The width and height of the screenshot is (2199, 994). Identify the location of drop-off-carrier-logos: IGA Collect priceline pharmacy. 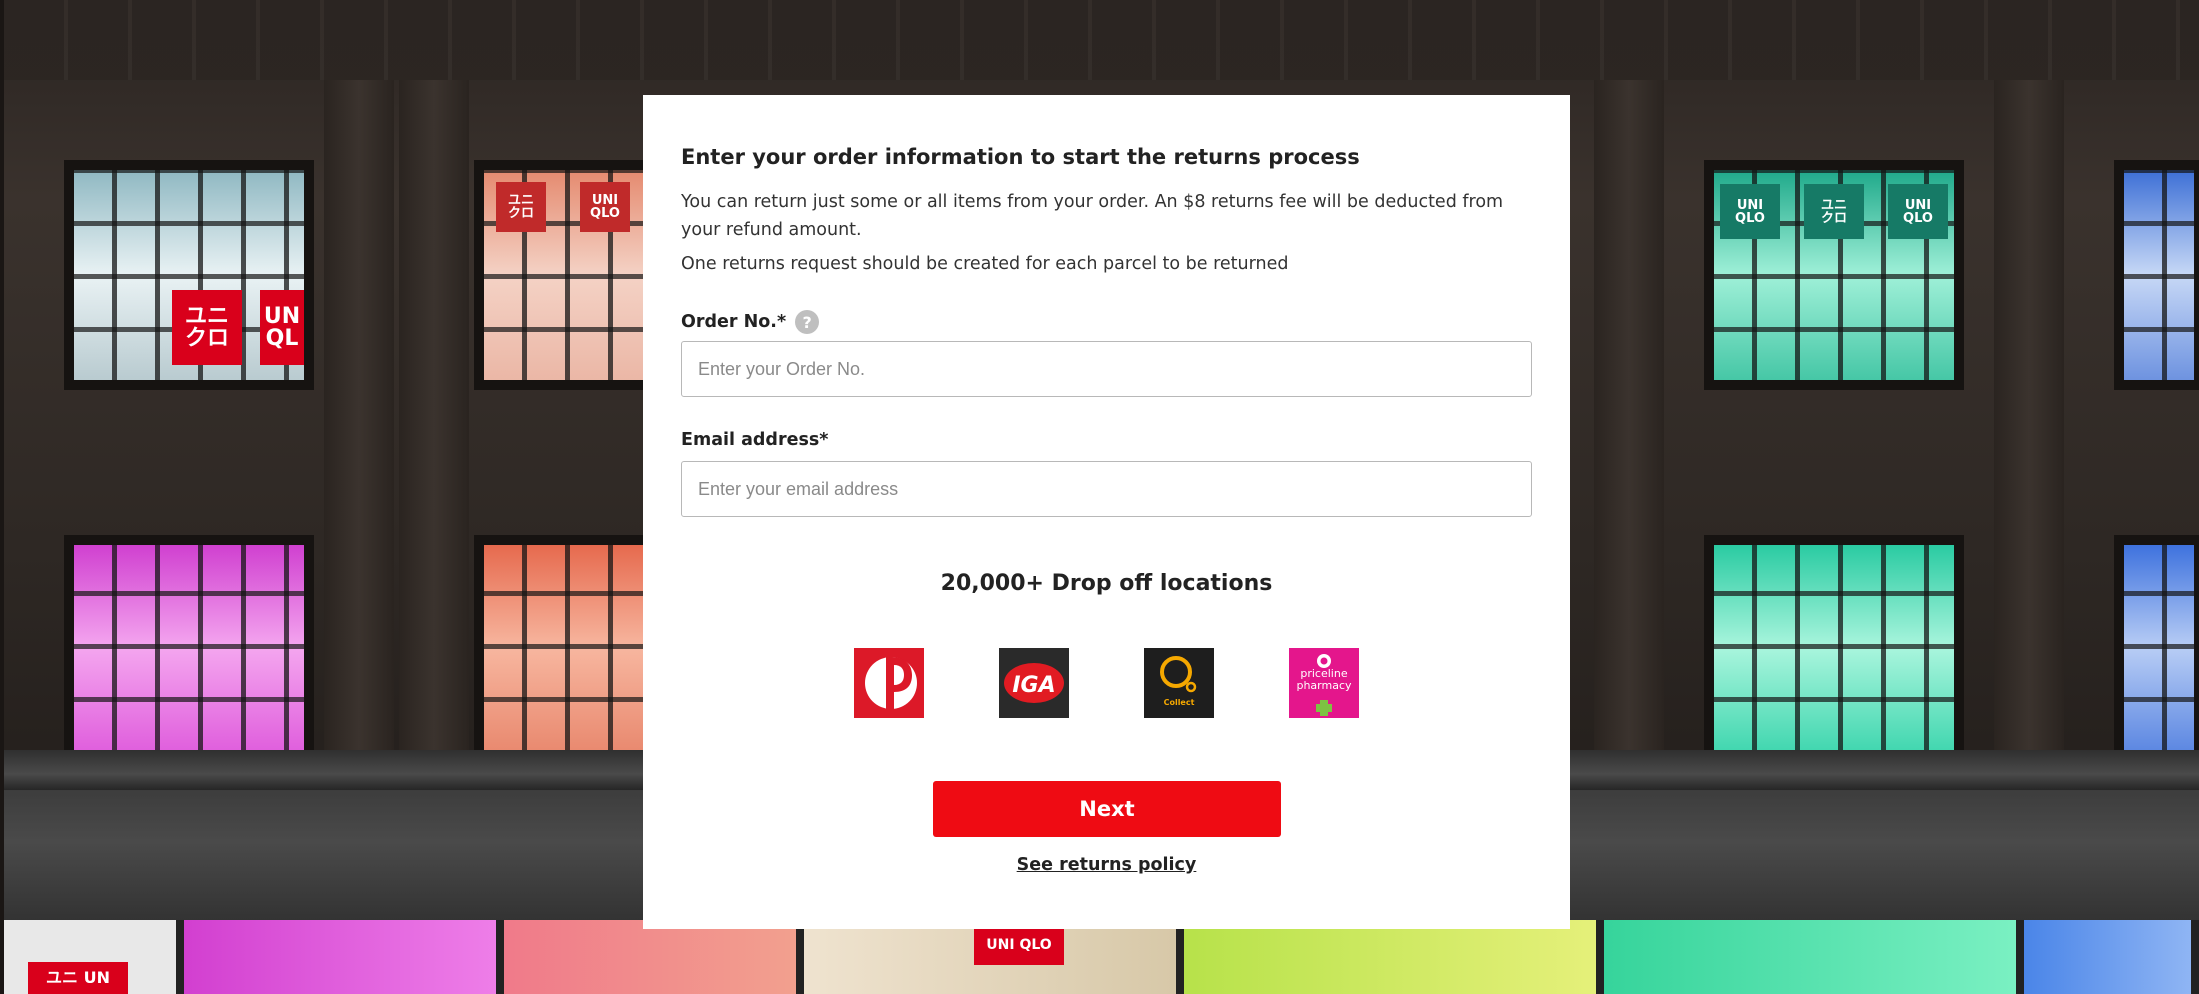
(1106, 683).